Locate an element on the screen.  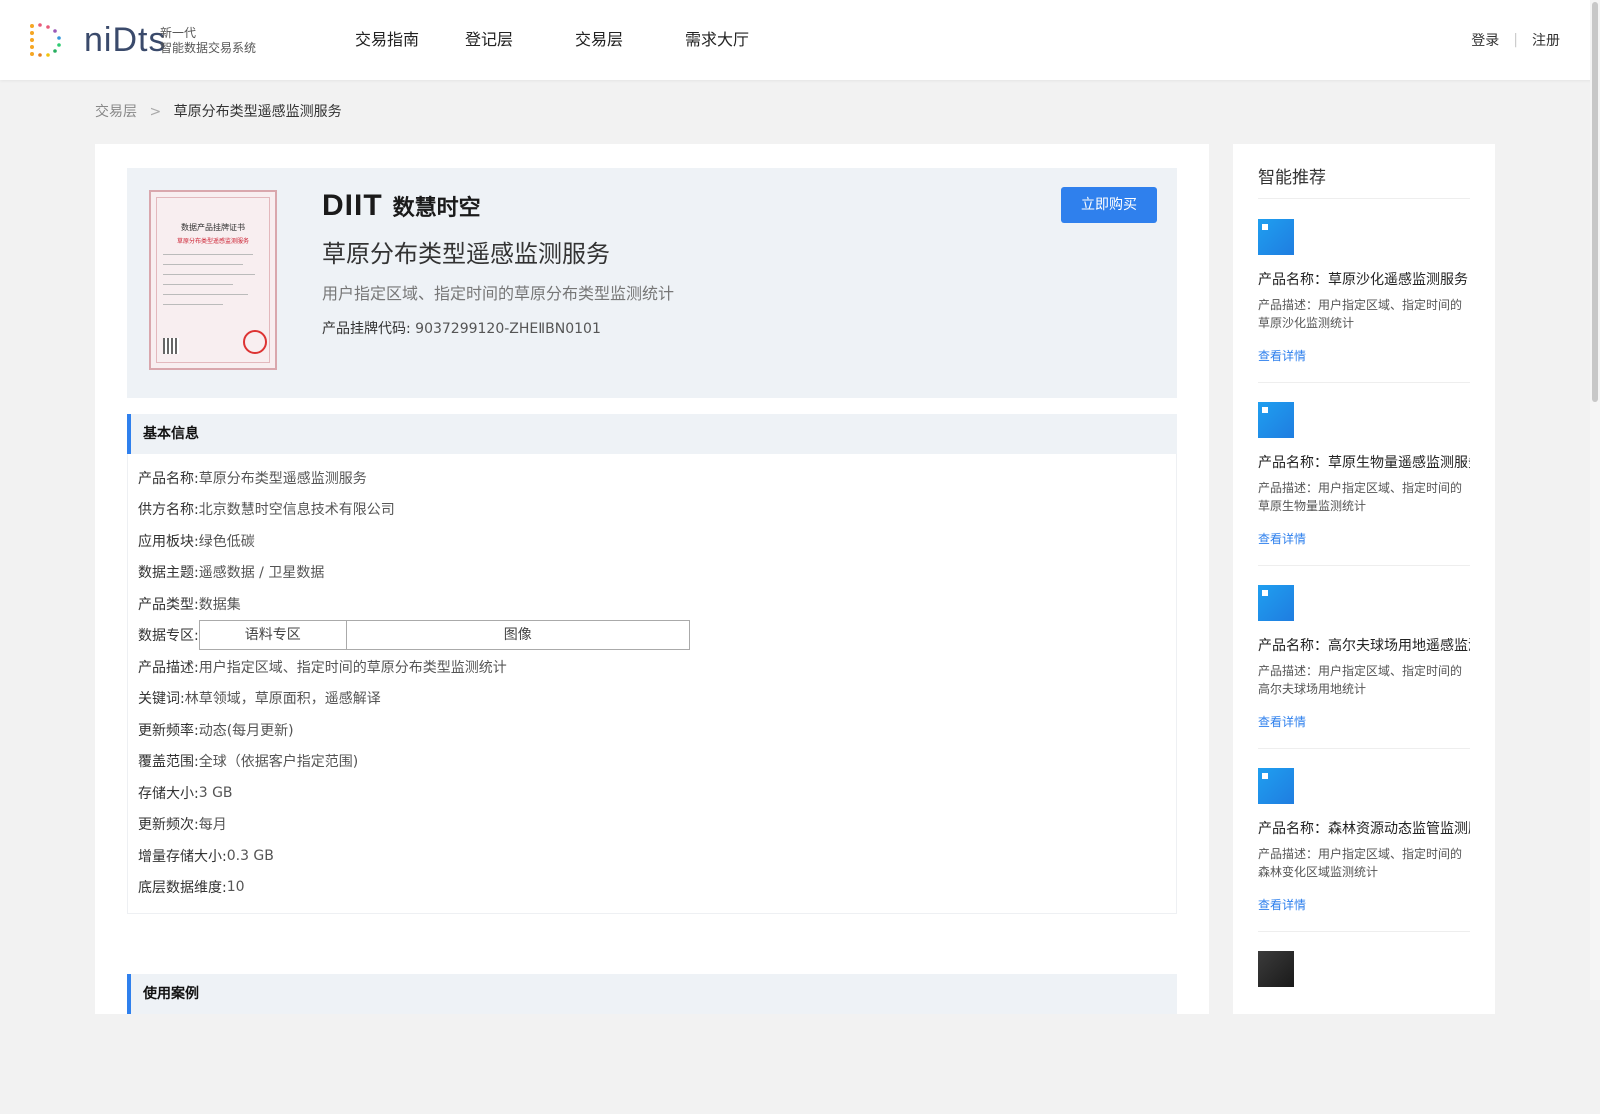
use-case-section: 使用案例 is located at coordinates (652, 994).